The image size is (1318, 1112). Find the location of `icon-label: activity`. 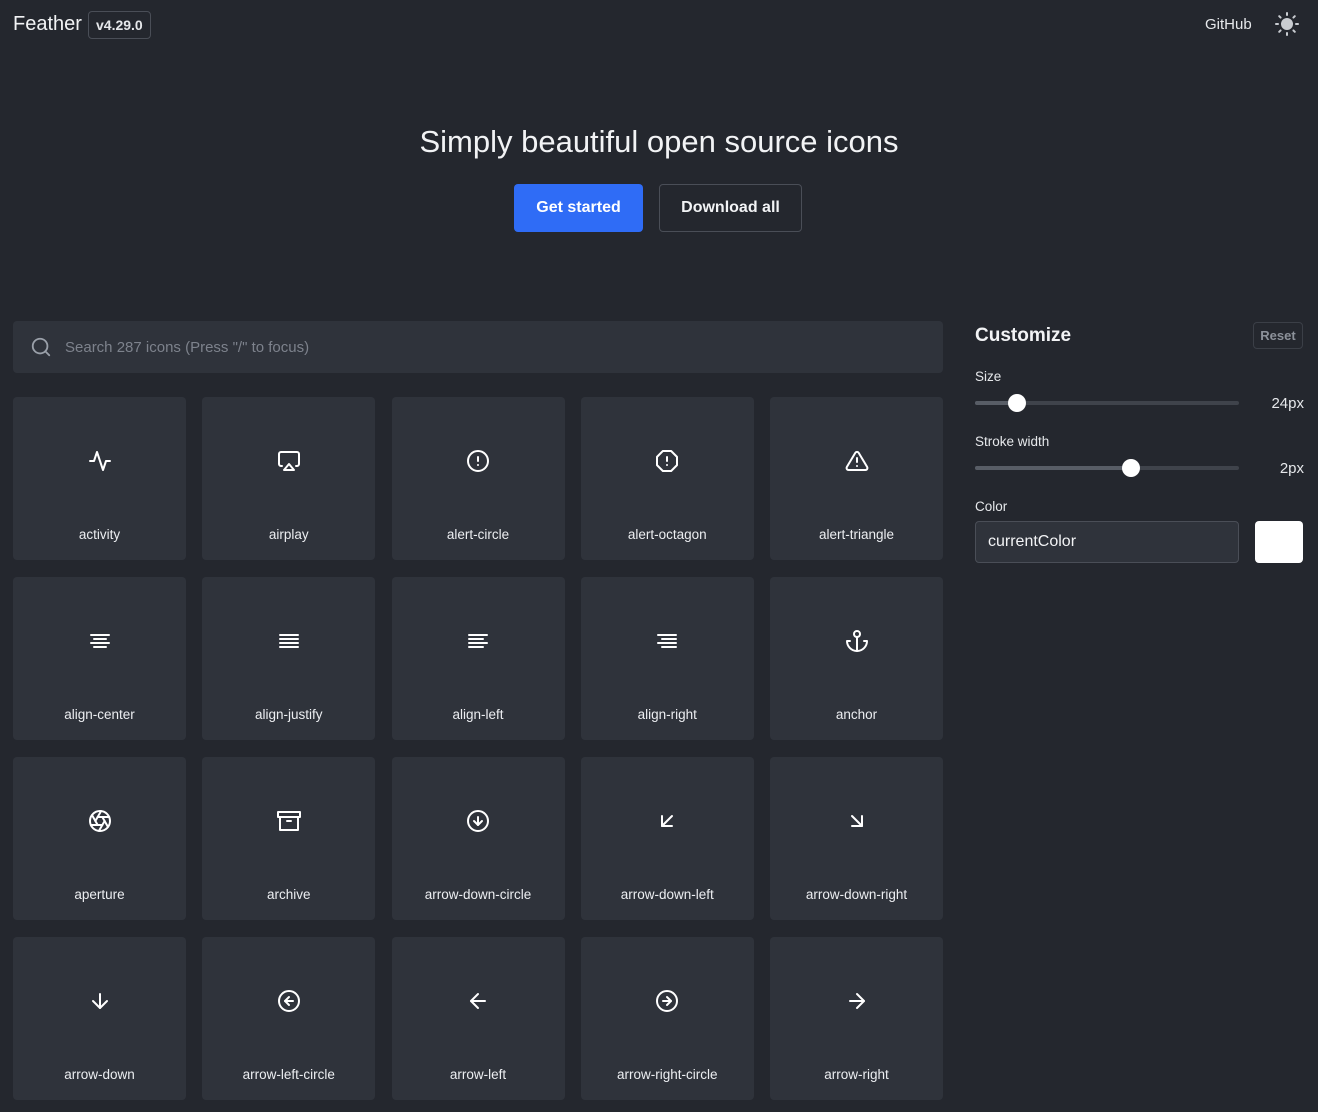

icon-label: activity is located at coordinates (99, 534).